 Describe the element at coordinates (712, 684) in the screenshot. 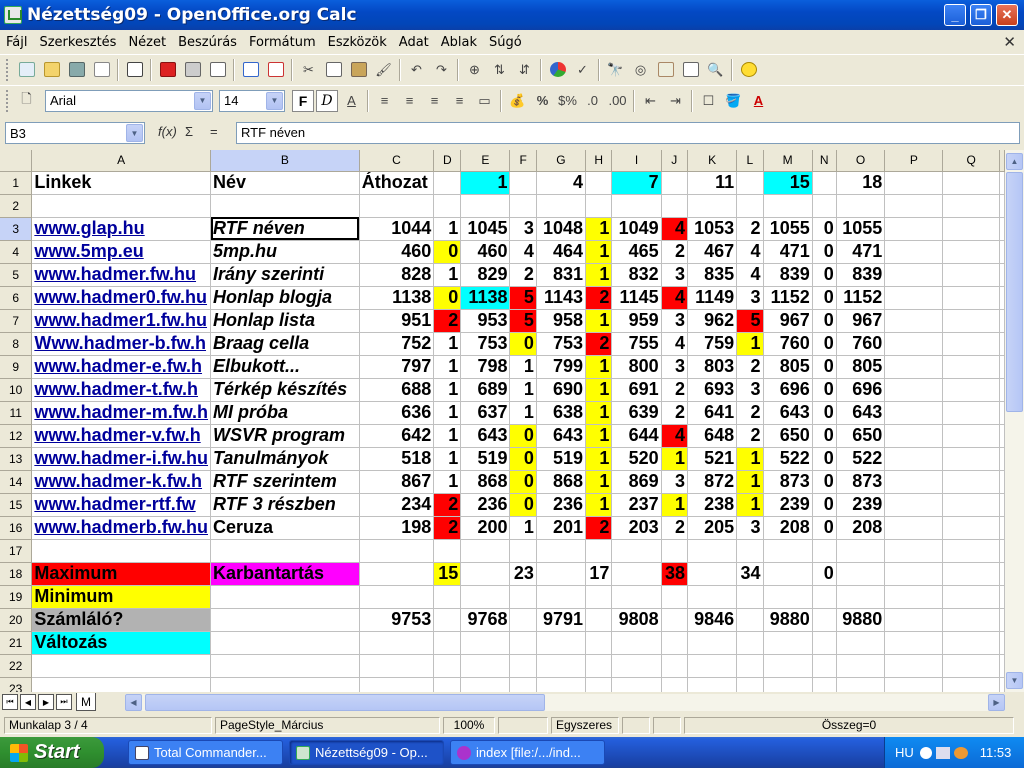

I see `cell-K23` at that location.